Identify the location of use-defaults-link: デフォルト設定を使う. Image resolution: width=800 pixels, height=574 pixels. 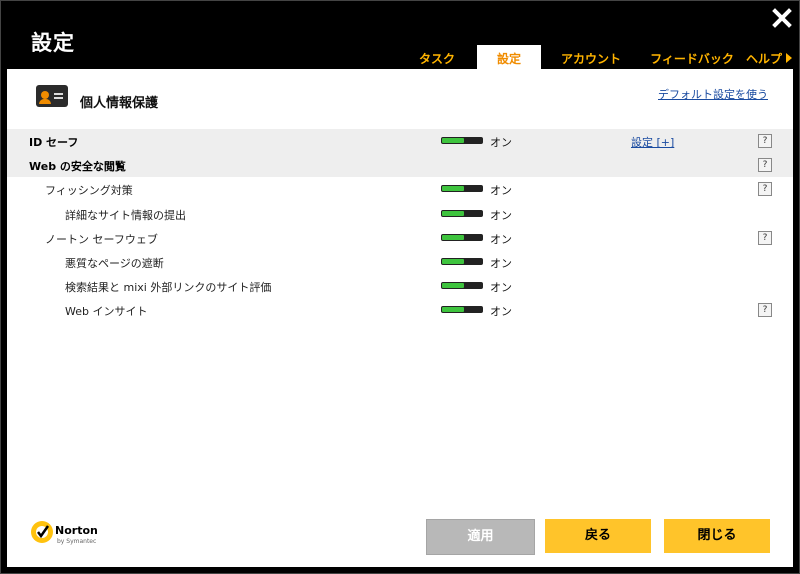
(713, 94).